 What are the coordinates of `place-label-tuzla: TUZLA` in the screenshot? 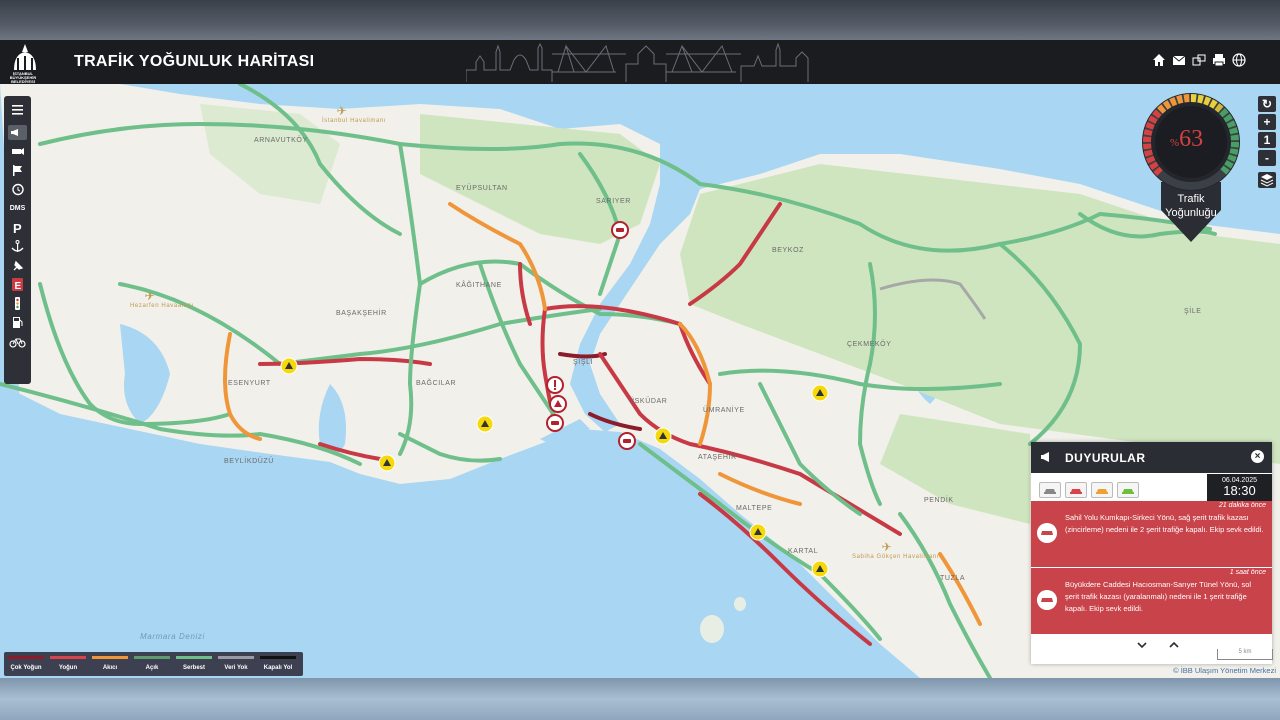 It's located at (953, 578).